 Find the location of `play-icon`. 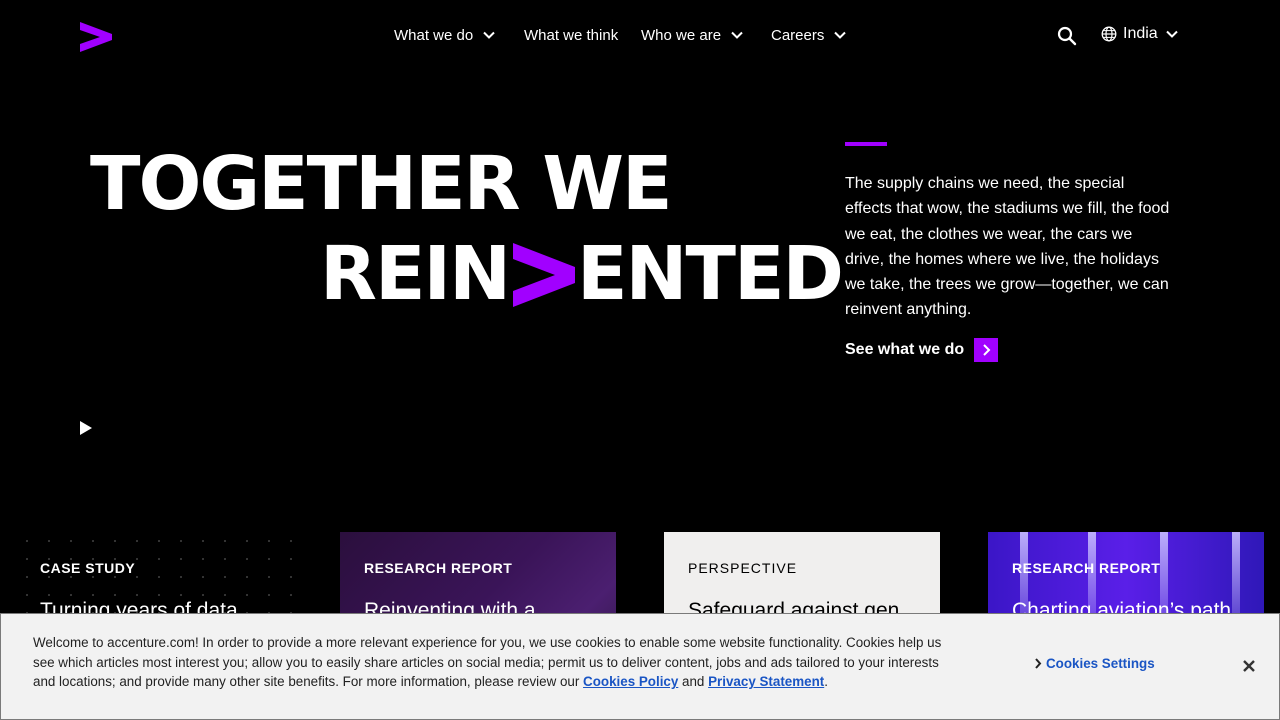

play-icon is located at coordinates (86, 428).